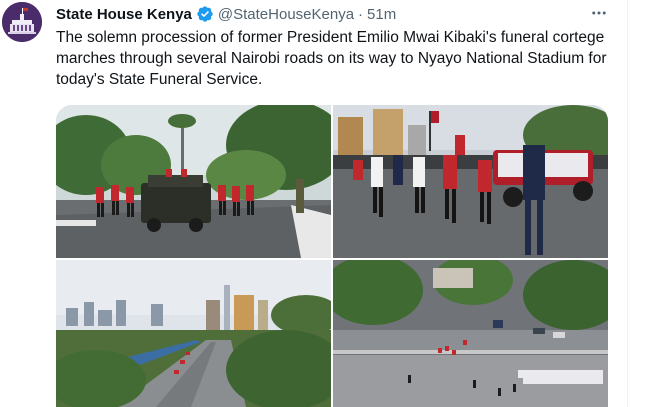  I want to click on avatar, so click(22, 22).